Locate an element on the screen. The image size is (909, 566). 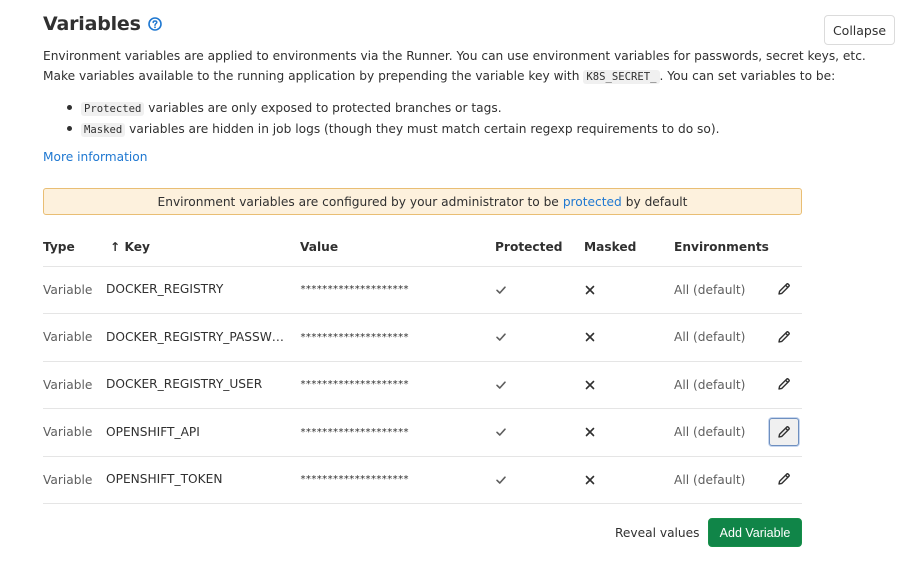
collapse-button: Collapse is located at coordinates (859, 30).